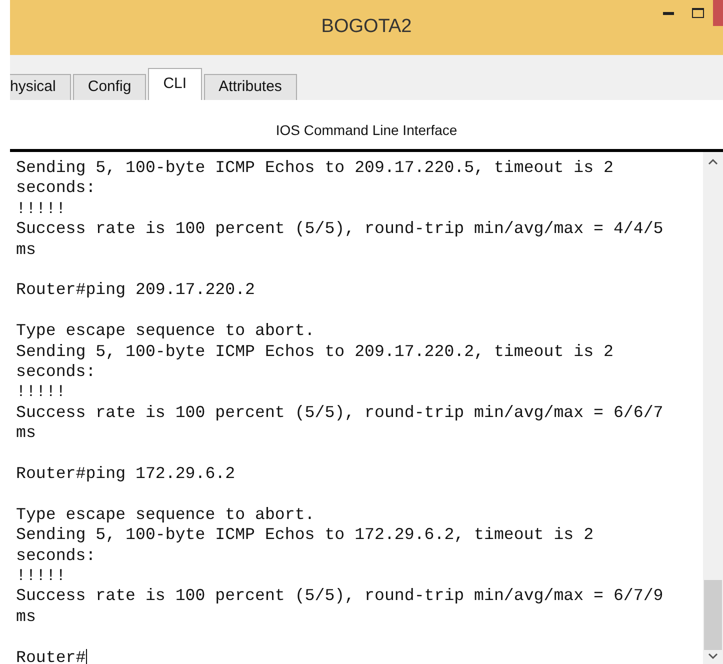 Image resolution: width=723 pixels, height=664 pixels. I want to click on terminal-line: Router#ping 209.17.220.2, so click(135, 290).